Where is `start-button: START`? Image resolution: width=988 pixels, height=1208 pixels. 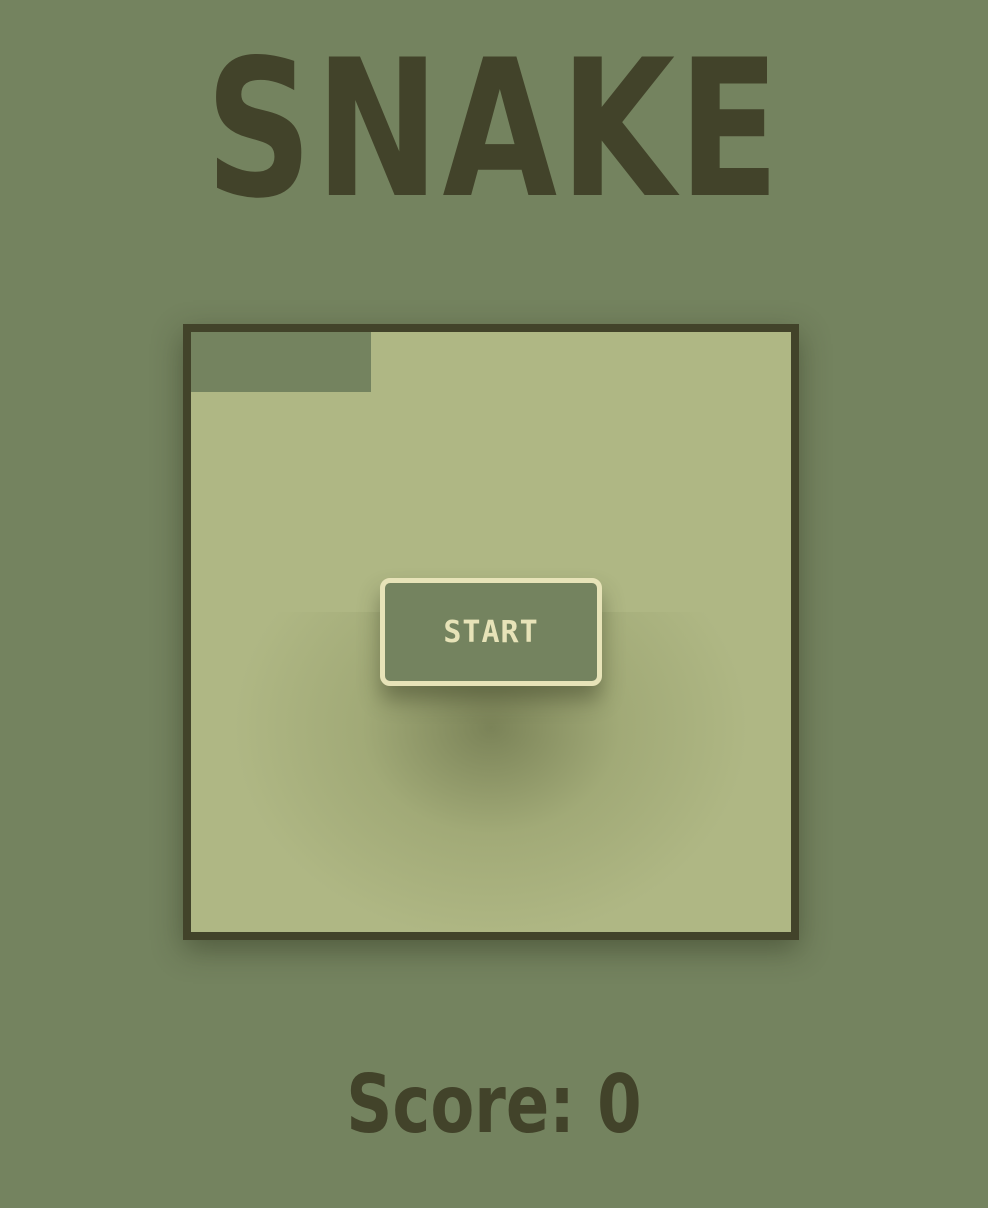
start-button: START is located at coordinates (491, 632).